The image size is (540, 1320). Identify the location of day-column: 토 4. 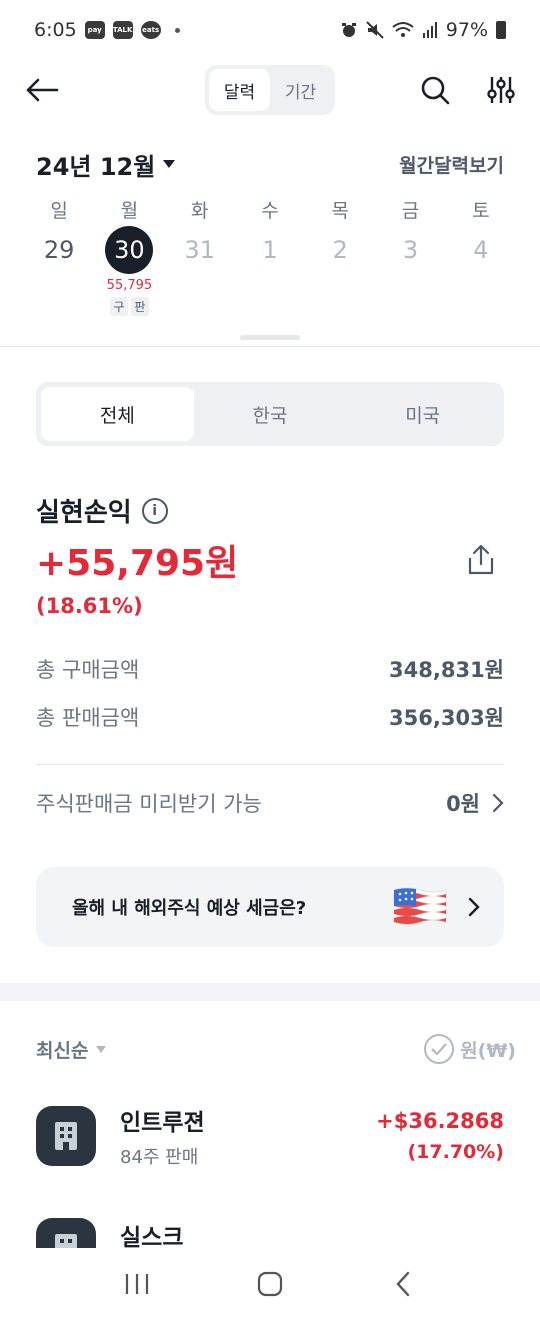
(481, 256).